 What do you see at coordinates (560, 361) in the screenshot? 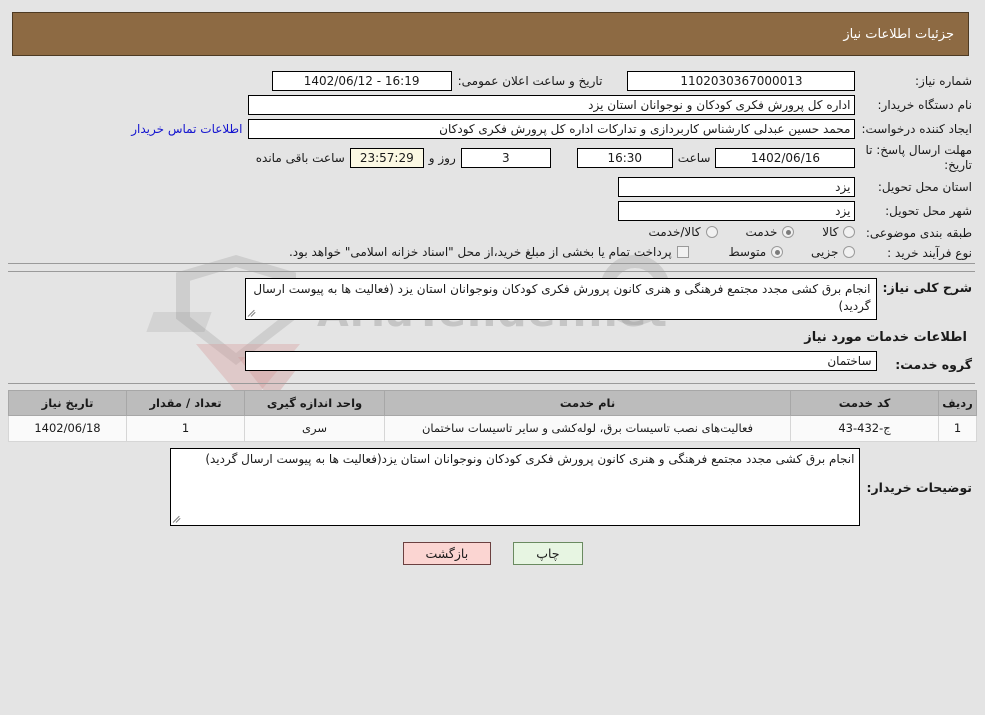
I see `service-group-field: ساختمان` at bounding box center [560, 361].